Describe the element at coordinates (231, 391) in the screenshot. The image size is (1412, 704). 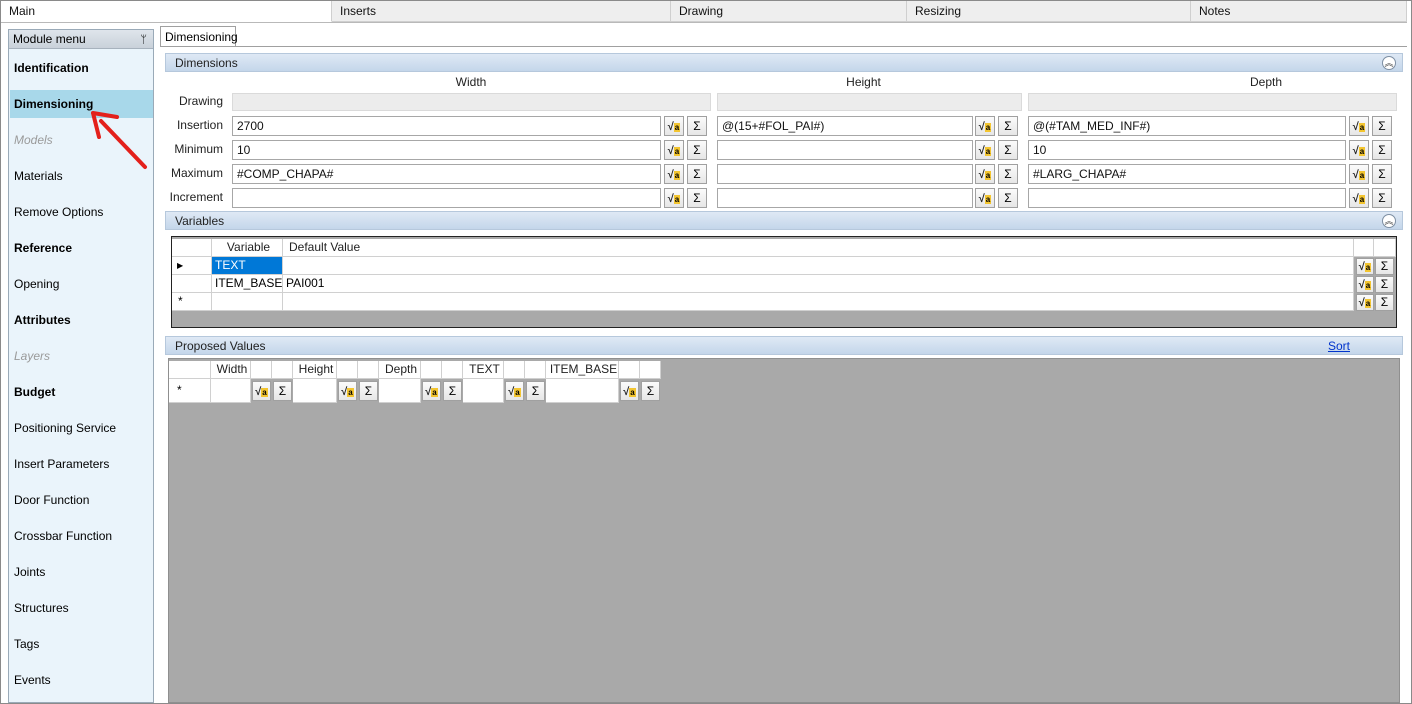
I see `width-cell-new` at that location.